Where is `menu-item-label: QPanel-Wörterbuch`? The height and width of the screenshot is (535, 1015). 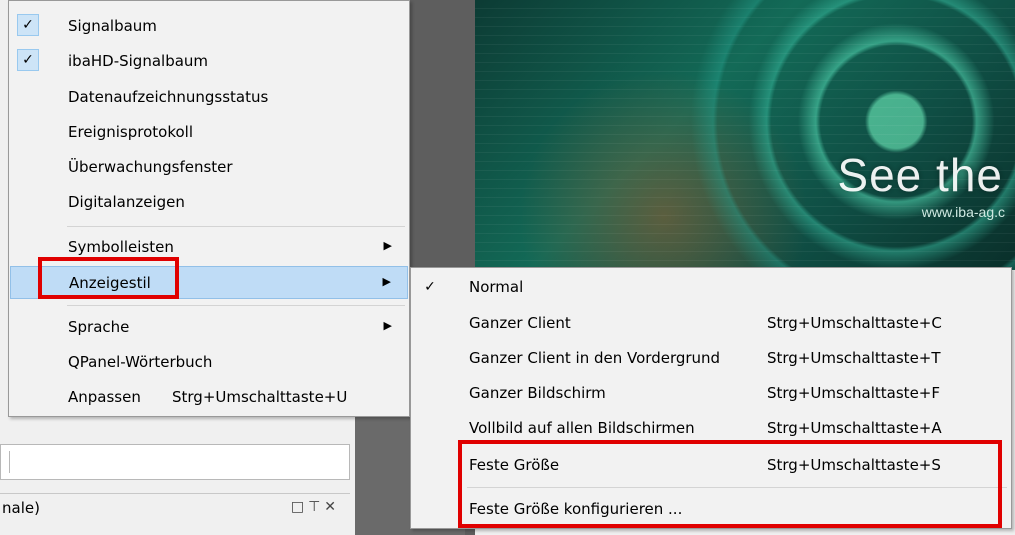 menu-item-label: QPanel-Wörterbuch is located at coordinates (140, 362).